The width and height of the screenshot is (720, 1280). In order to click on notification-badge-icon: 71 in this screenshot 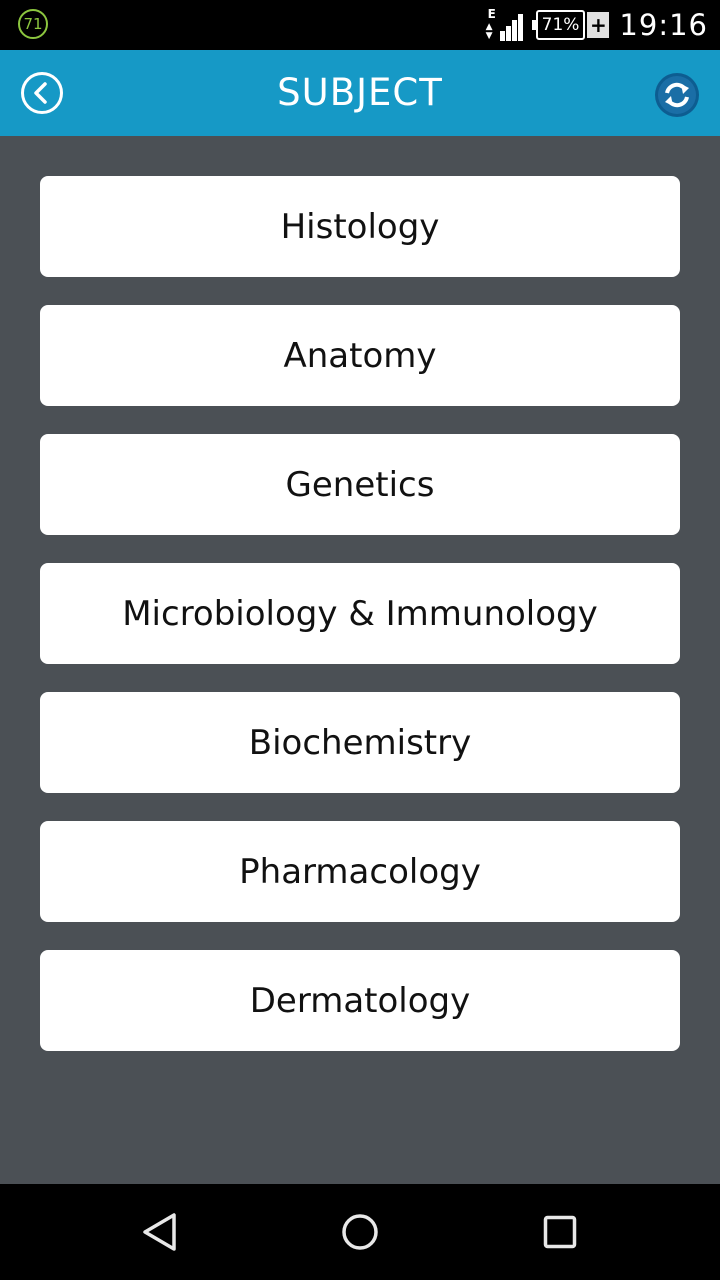, I will do `click(33, 24)`.